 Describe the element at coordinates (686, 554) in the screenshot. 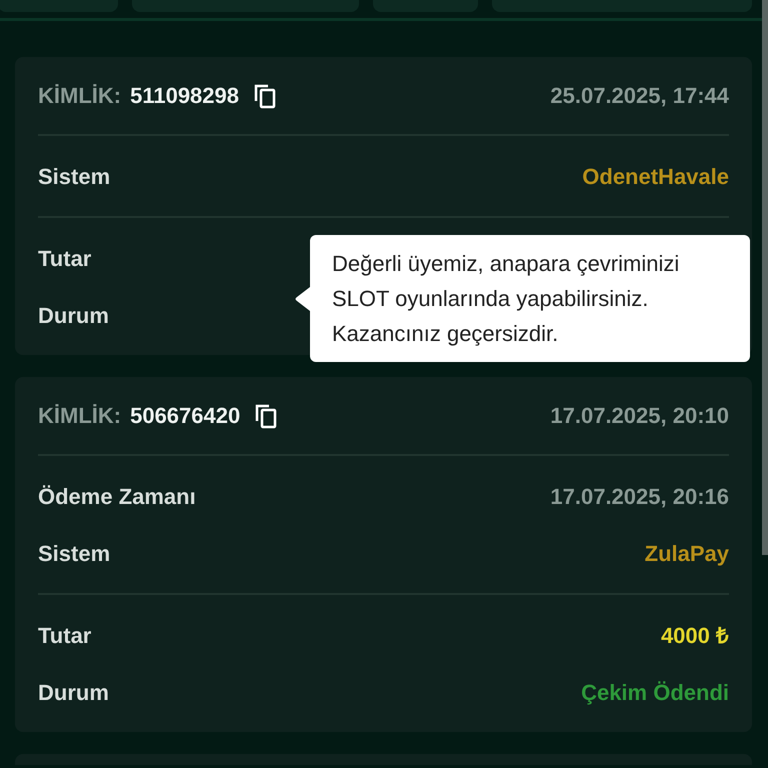

I see `field-value: ZulaPay` at that location.